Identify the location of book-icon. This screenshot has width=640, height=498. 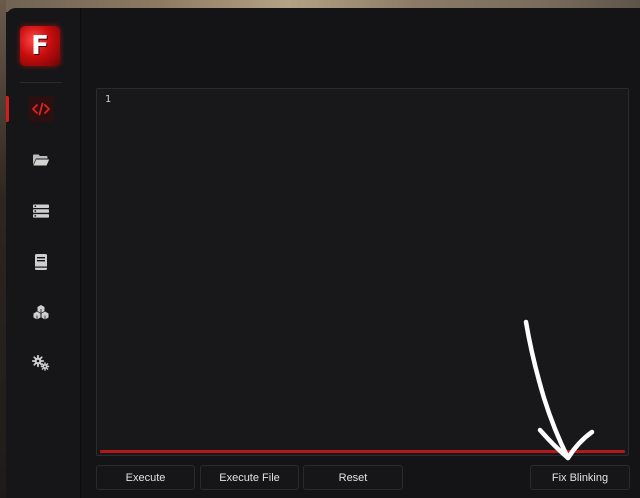
(41, 262).